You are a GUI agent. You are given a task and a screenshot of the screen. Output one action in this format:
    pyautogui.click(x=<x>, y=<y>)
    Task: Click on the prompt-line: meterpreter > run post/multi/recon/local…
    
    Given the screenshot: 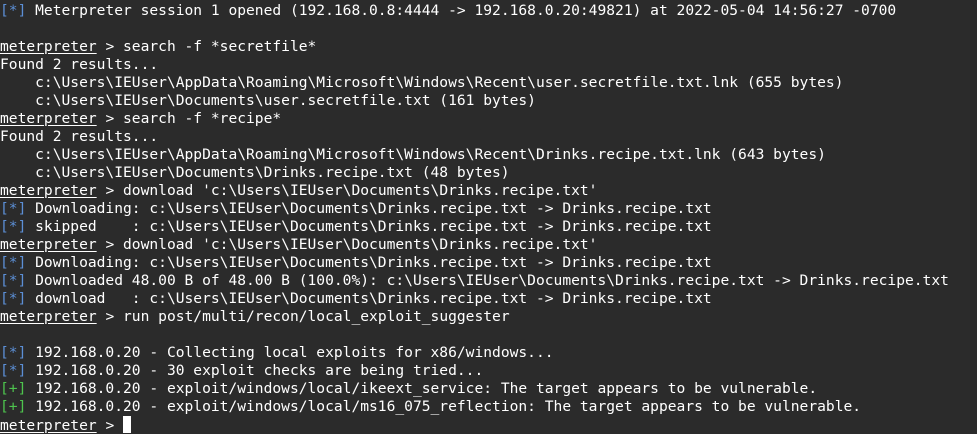 What is the action you would take?
    pyautogui.click(x=488, y=317)
    